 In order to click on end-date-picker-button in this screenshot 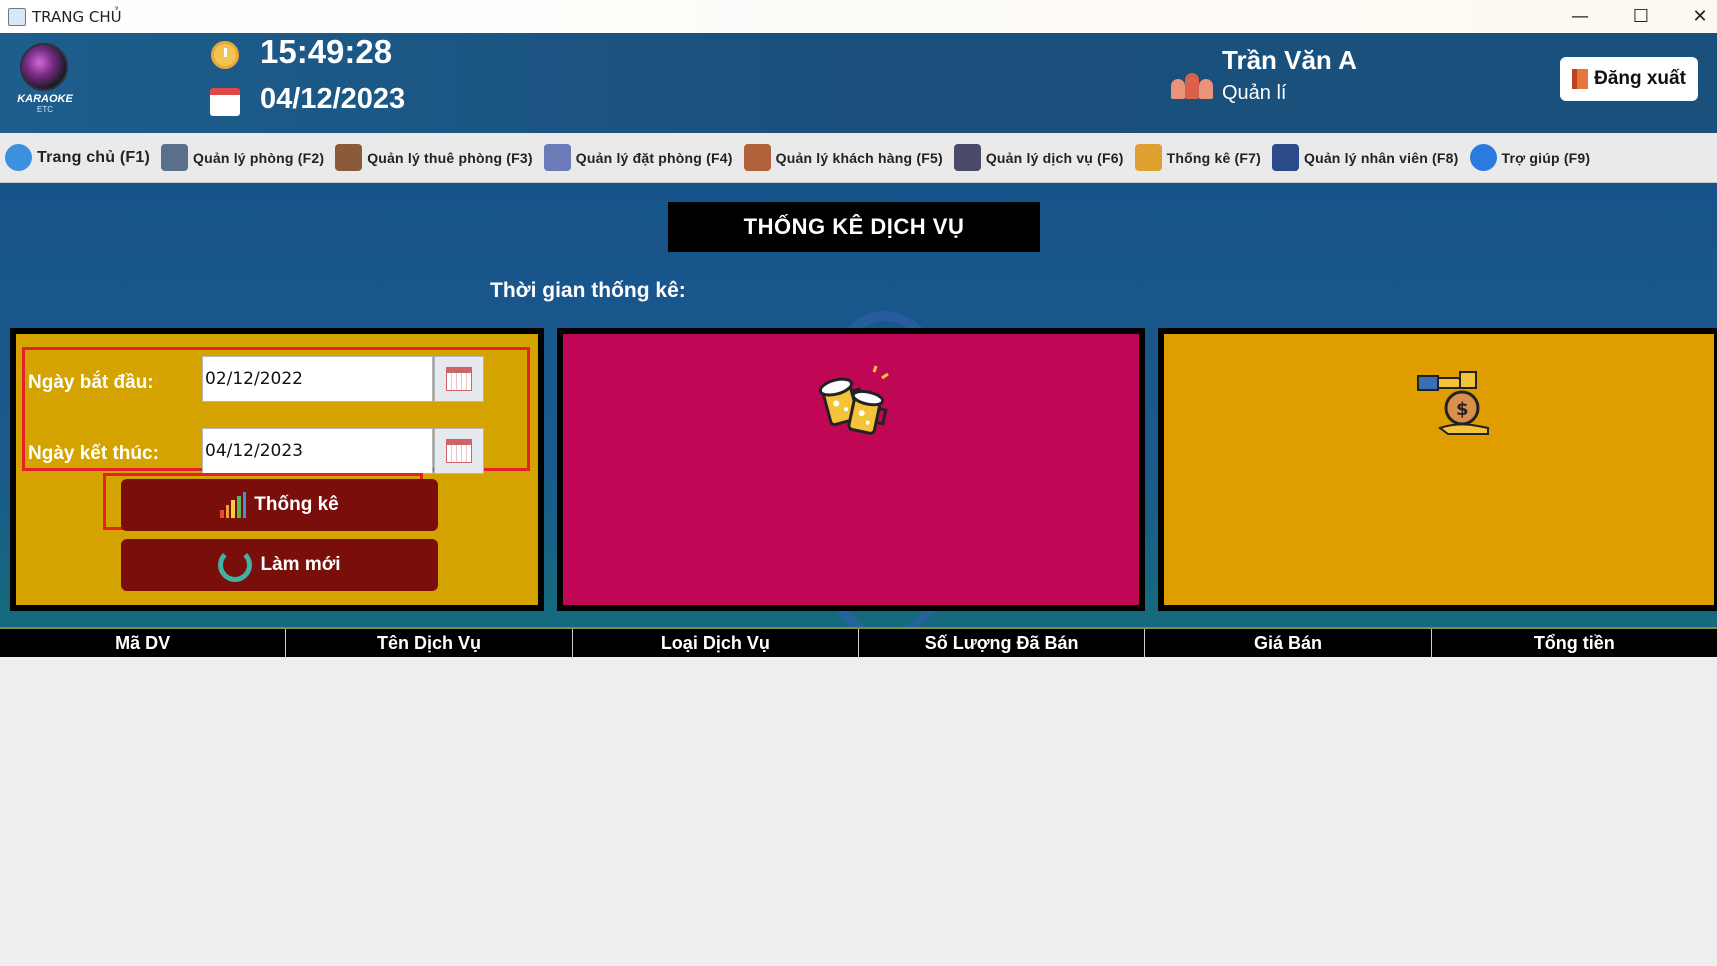, I will do `click(459, 451)`.